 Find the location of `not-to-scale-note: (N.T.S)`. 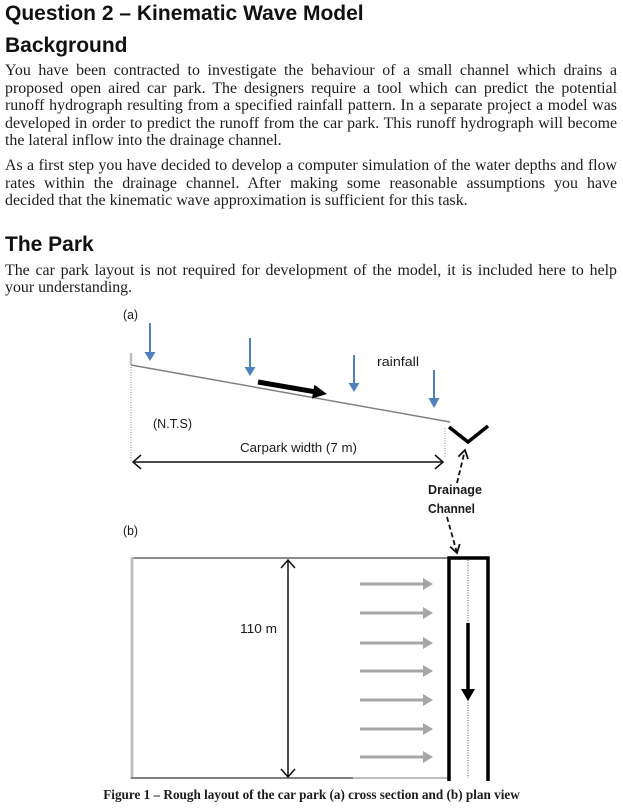

not-to-scale-note: (N.T.S) is located at coordinates (172, 423).